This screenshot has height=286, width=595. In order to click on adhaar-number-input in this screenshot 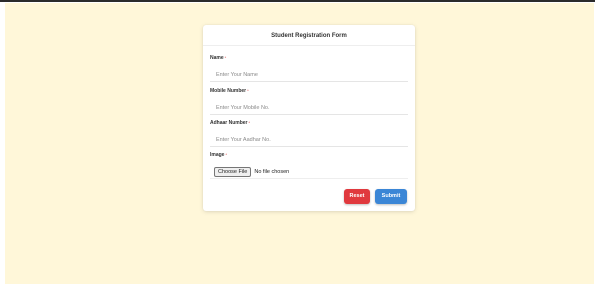, I will do `click(309, 140)`.